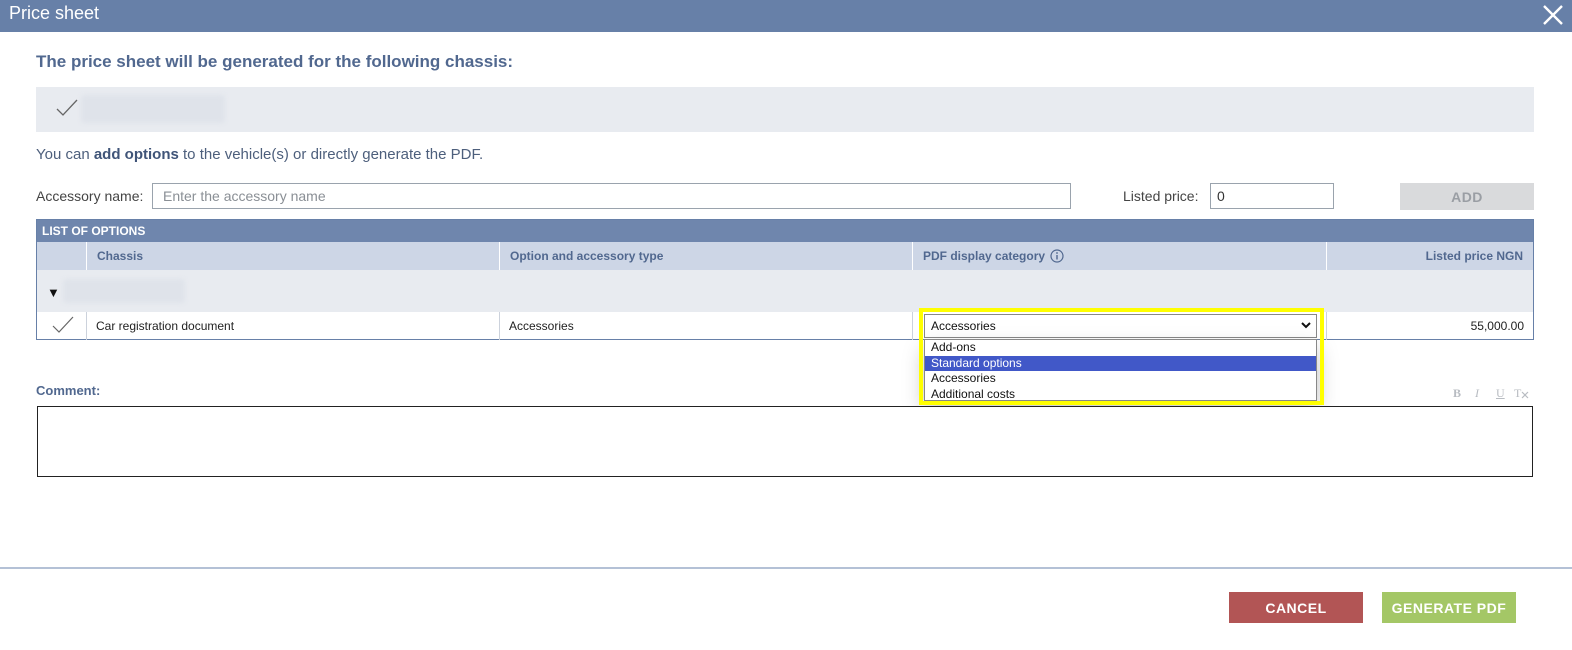 This screenshot has height=650, width=1572. Describe the element at coordinates (153, 109) in the screenshot. I see `redacted-chassis-id` at that location.